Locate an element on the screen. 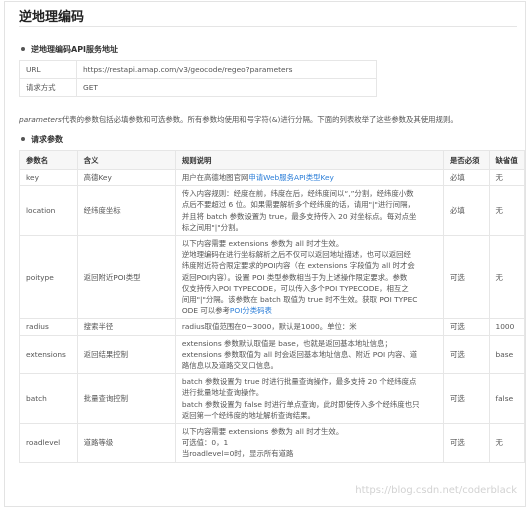 Image resolution: width=530 pixels, height=510 pixels. table-row: key 高德Key 用户在高德地图官网申请Web服务API类型Key 必填无 is located at coordinates (272, 177).